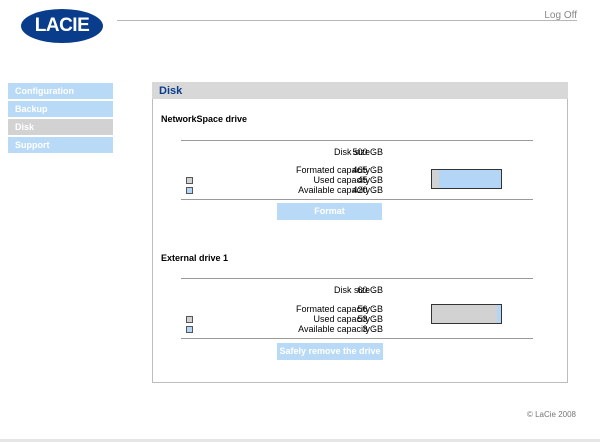 Image resolution: width=600 pixels, height=442 pixels. I want to click on used-capacity-value: 45 GB, so click(370, 180).